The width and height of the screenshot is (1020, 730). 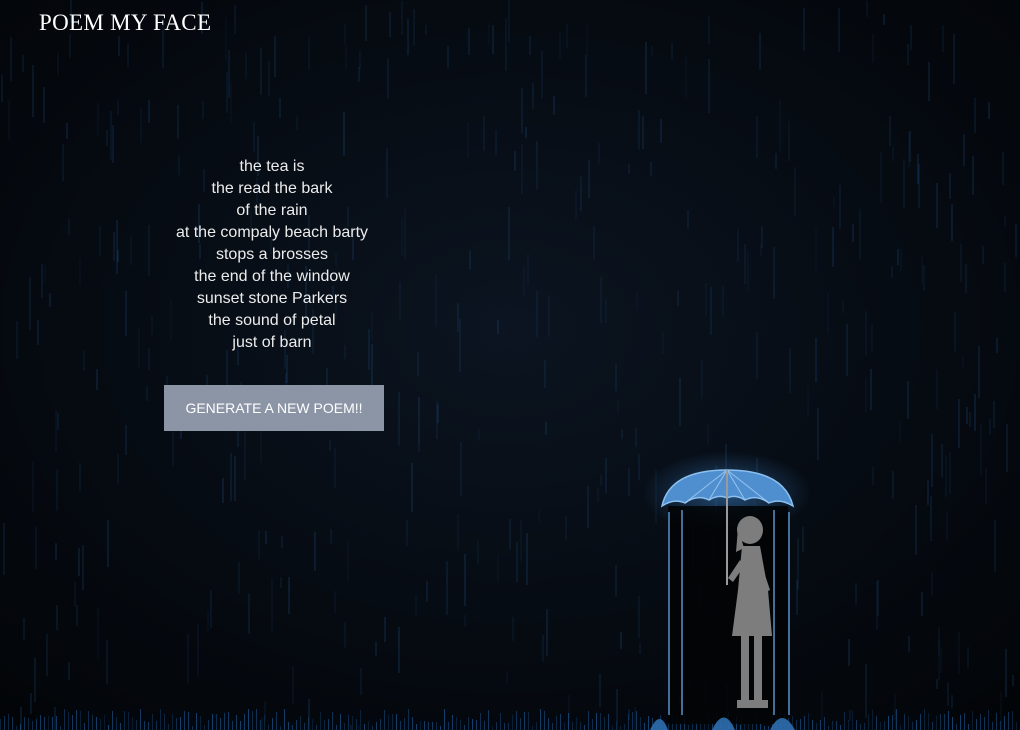 What do you see at coordinates (727, 590) in the screenshot?
I see `umbrella-girl-illustration` at bounding box center [727, 590].